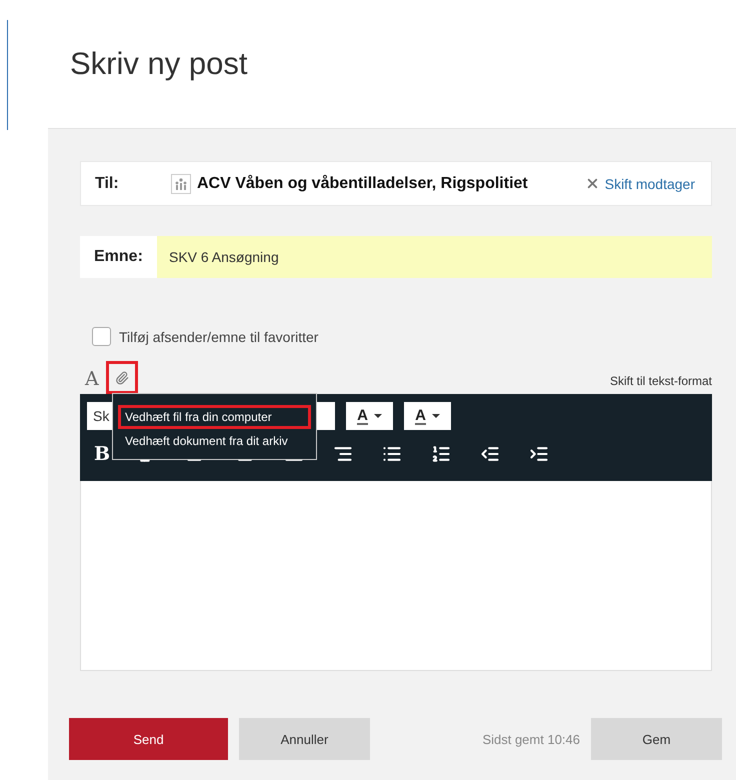  I want to click on send-button: Send, so click(148, 739).